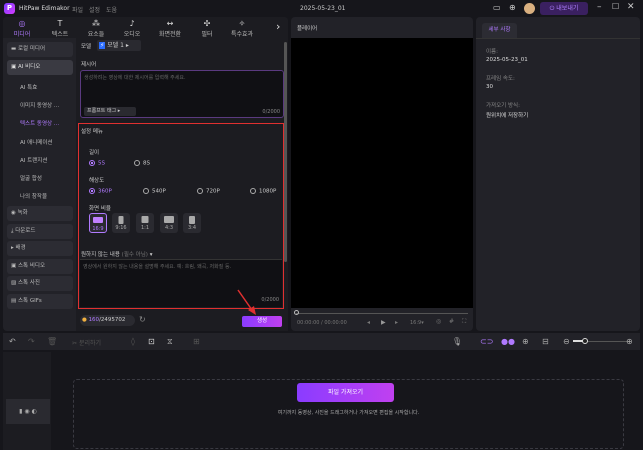 The width and height of the screenshot is (643, 450). What do you see at coordinates (508, 341) in the screenshot?
I see `magnet-icon: ●●` at bounding box center [508, 341].